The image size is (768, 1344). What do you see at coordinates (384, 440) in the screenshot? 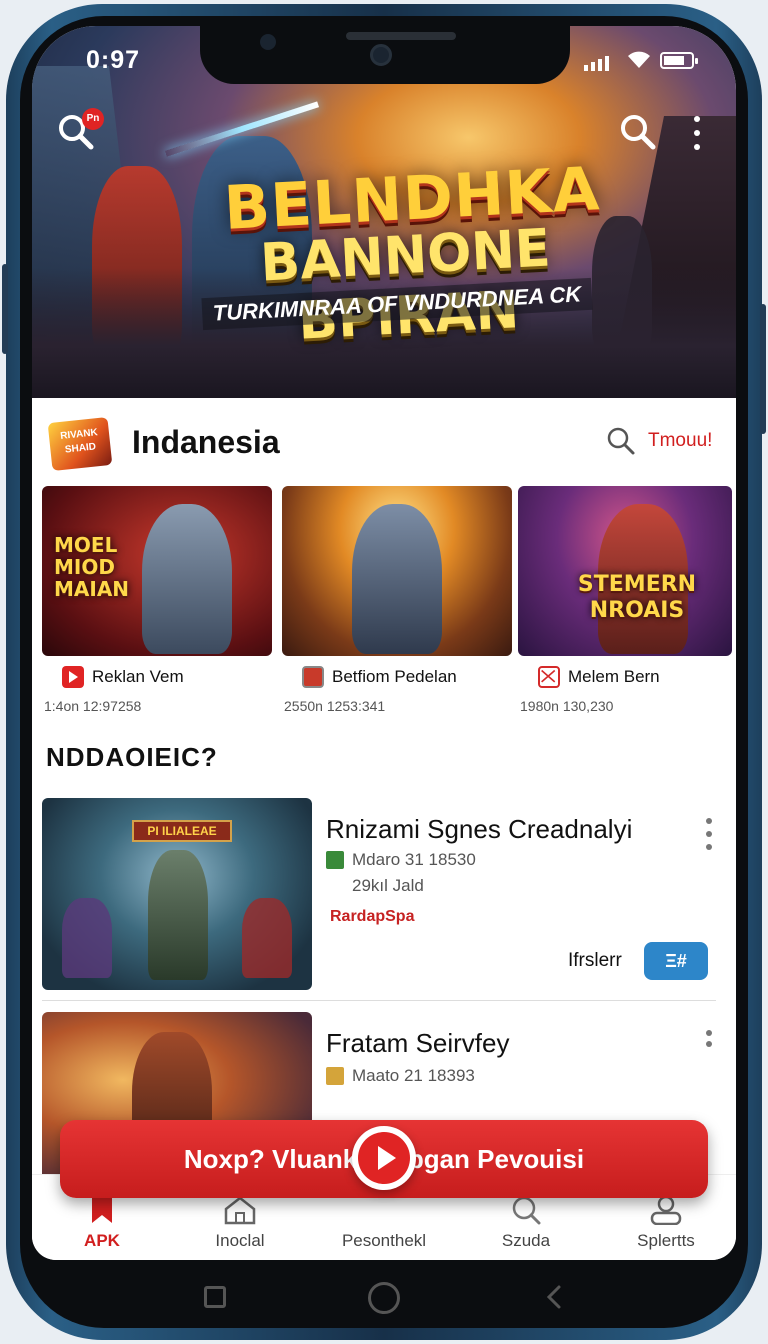
I see `section-header: RIVANK SHAID Indanesia Tmouu!` at bounding box center [384, 440].